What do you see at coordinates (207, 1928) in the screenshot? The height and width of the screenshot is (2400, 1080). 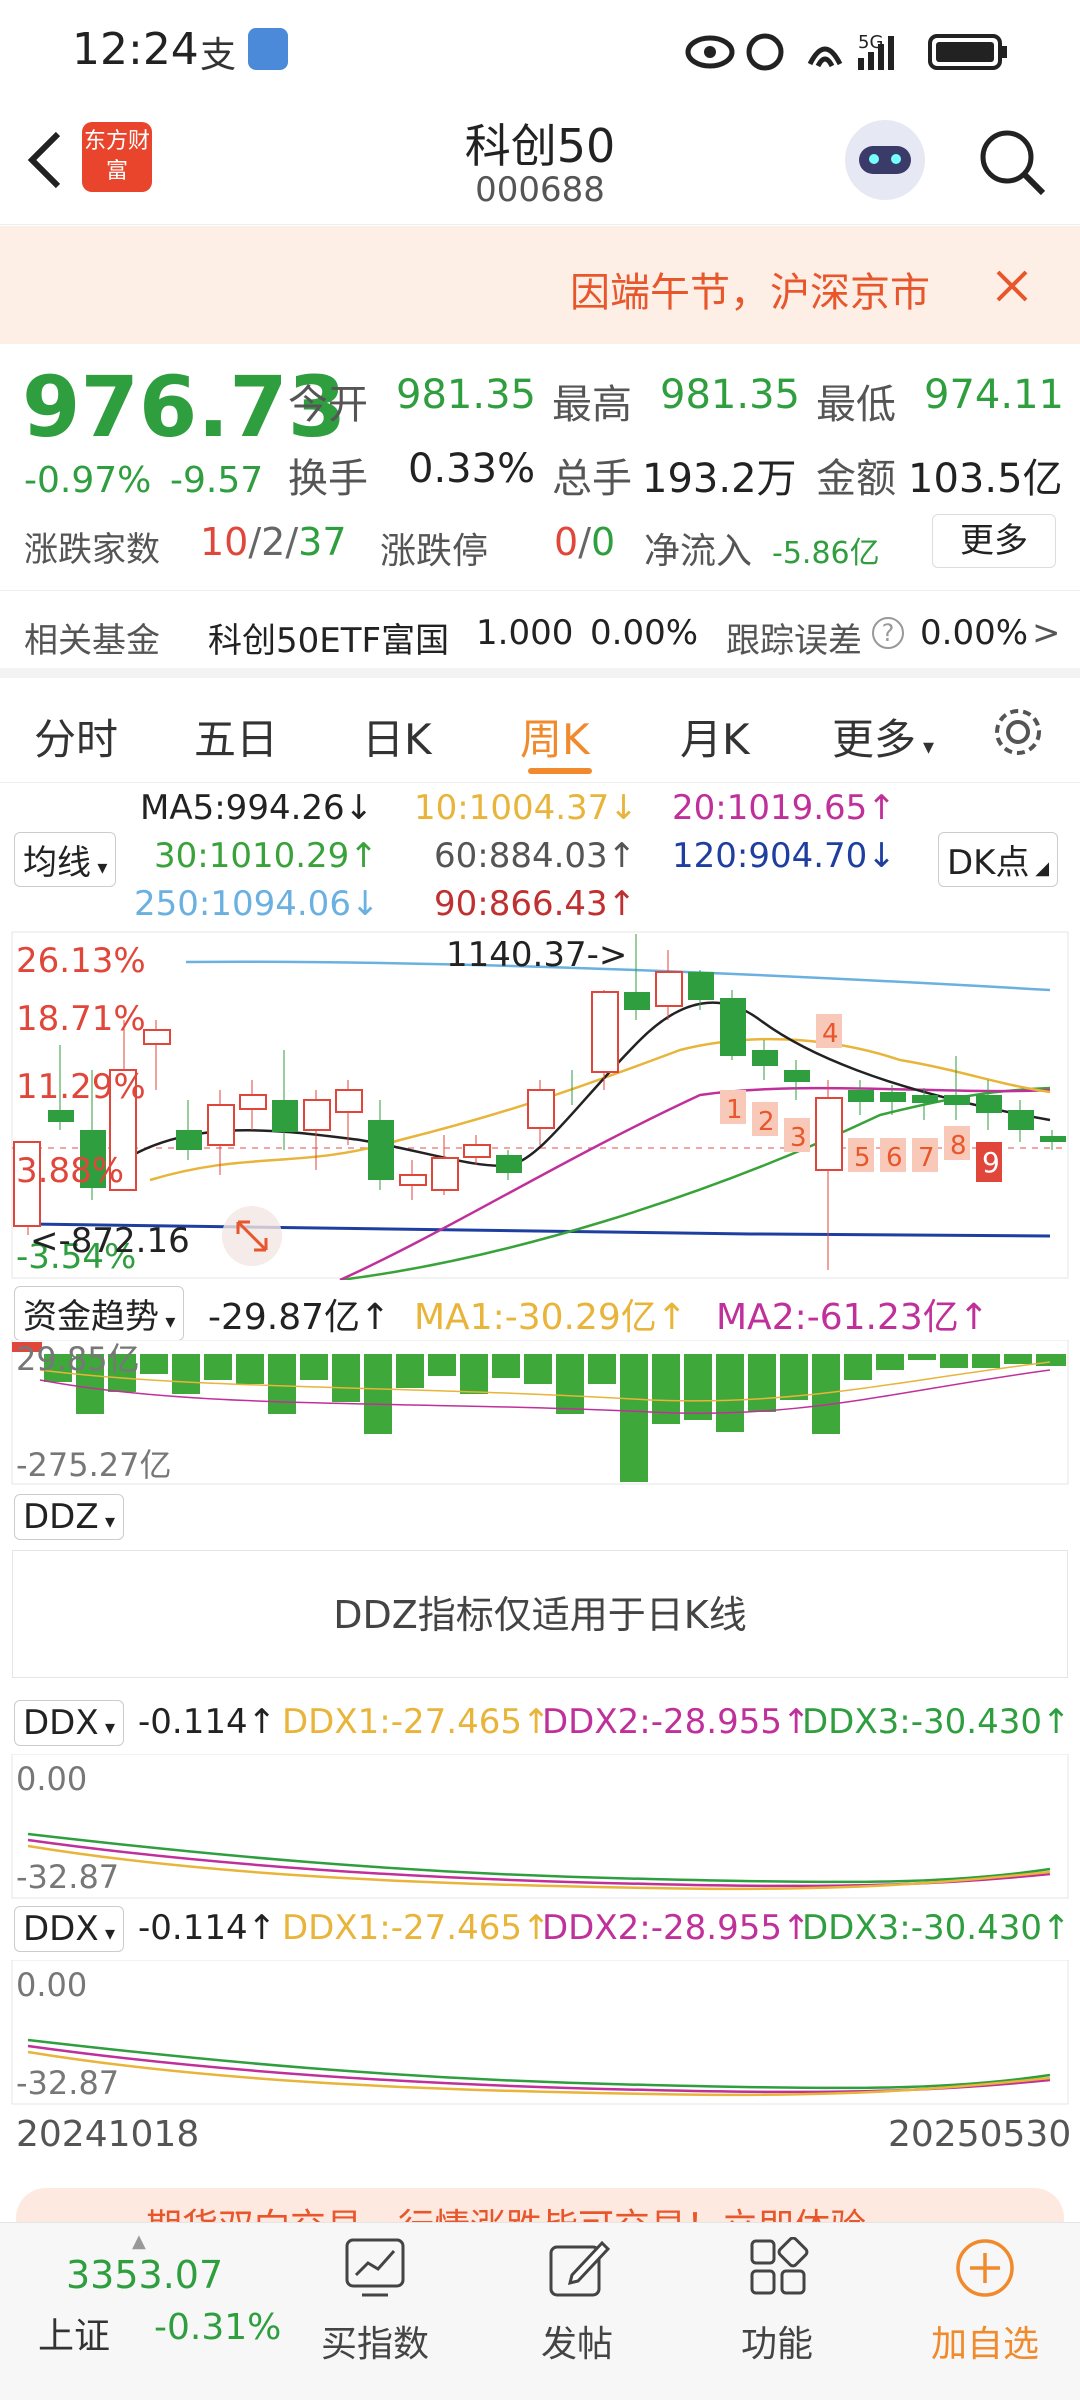 I see `ddx-value-2: -0.114↑` at bounding box center [207, 1928].